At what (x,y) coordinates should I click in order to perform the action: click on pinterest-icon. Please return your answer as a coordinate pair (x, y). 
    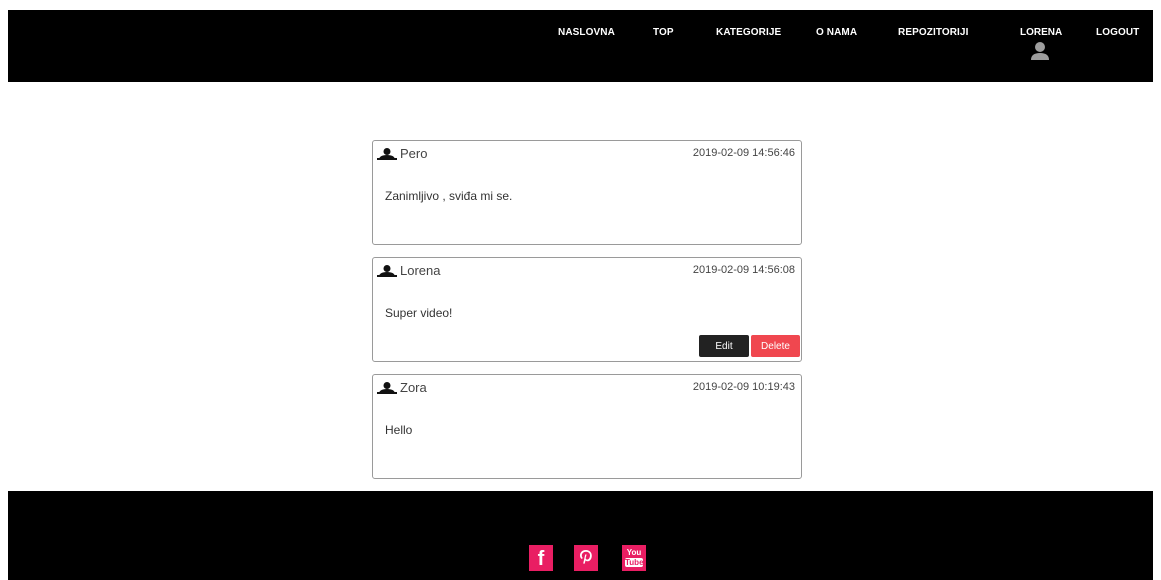
    Looking at the image, I should click on (586, 558).